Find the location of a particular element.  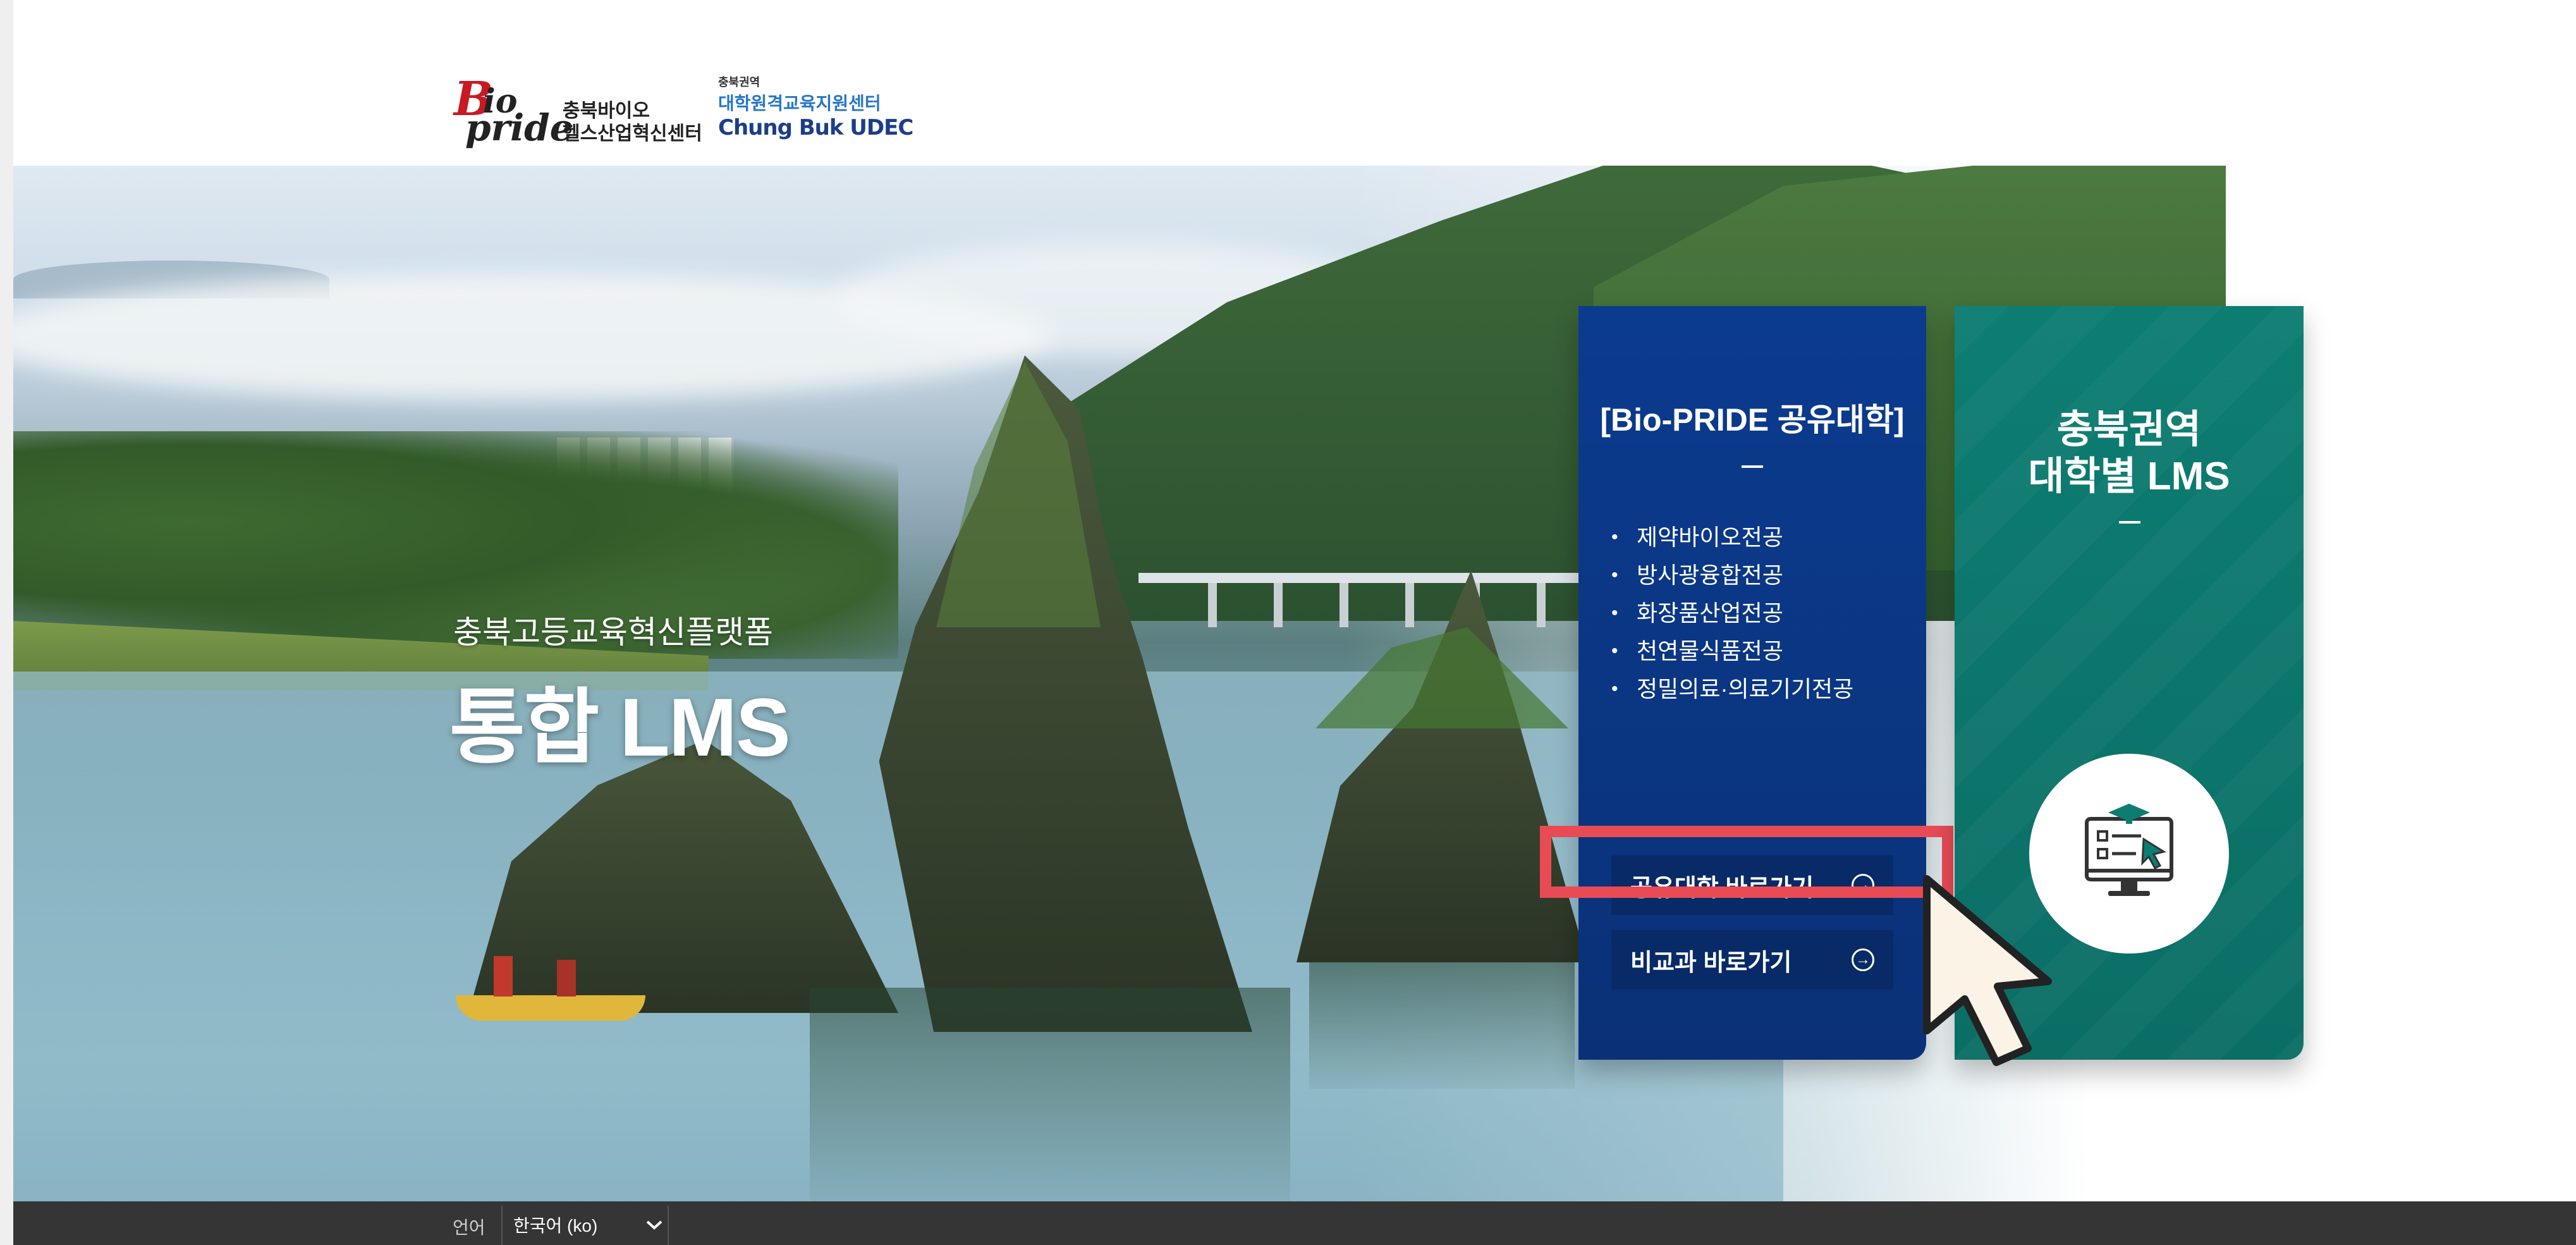

language-select: 한국어 (ko) is located at coordinates (588, 1225).